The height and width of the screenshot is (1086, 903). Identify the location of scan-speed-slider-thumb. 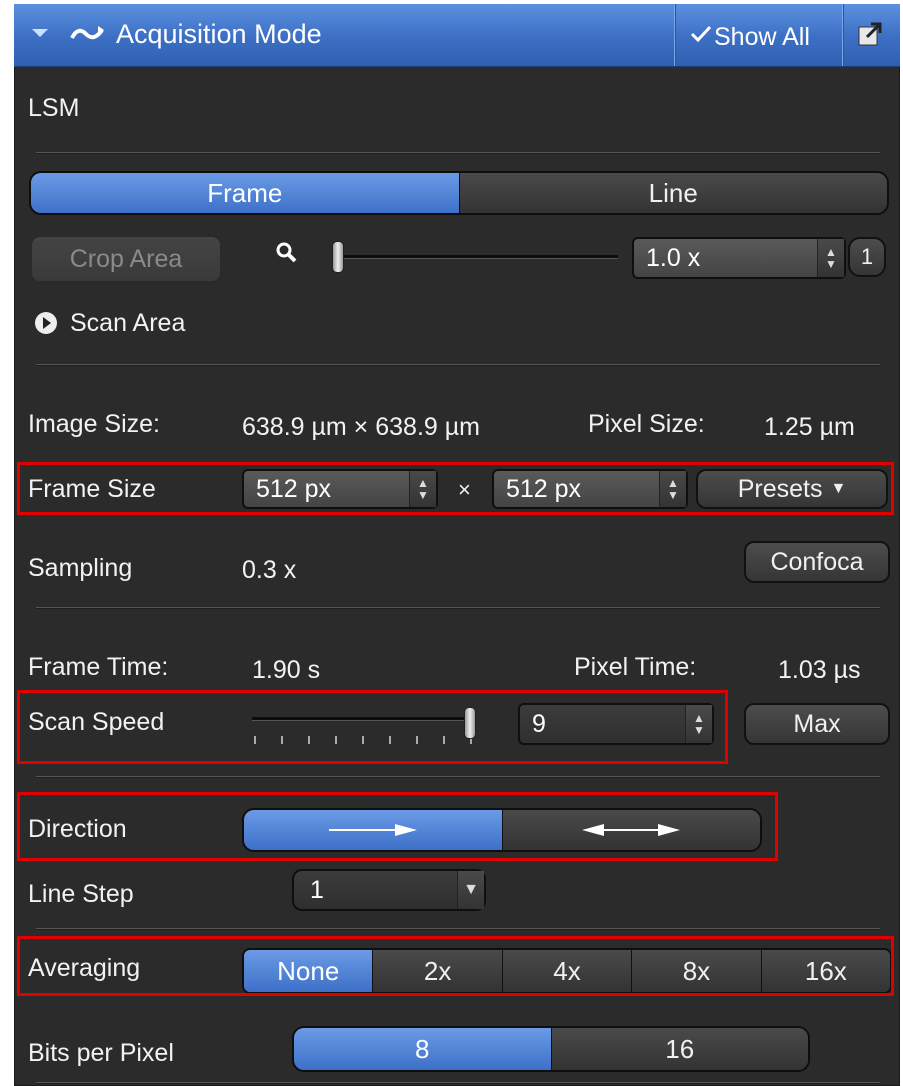
(470, 723).